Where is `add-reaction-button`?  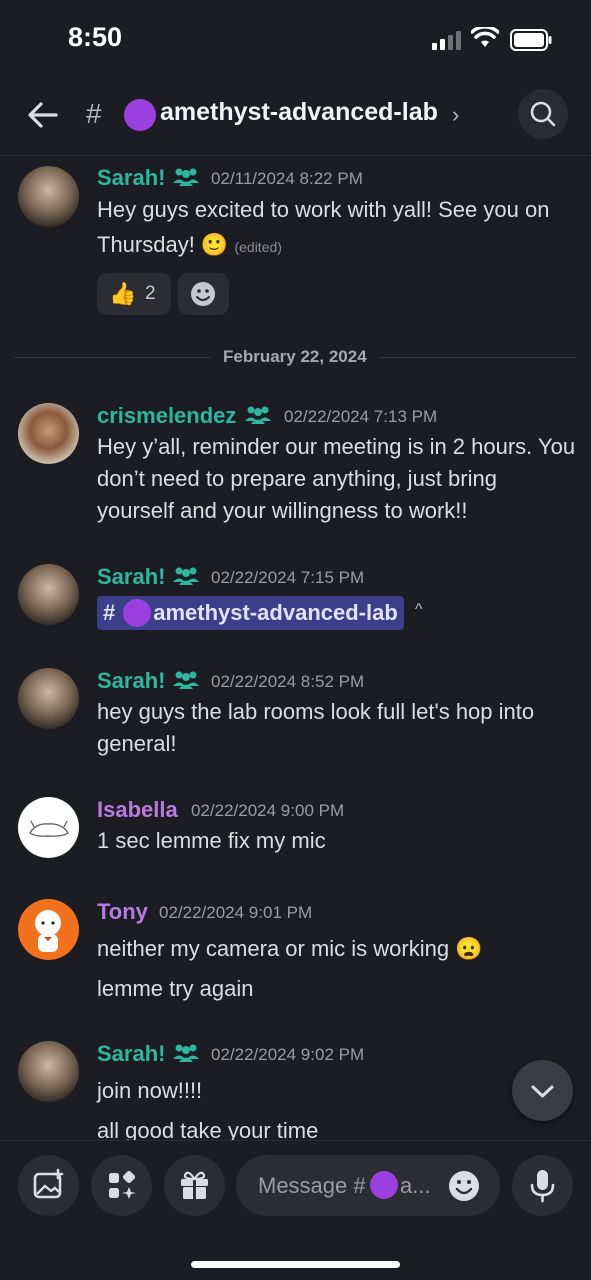 add-reaction-button is located at coordinates (203, 294).